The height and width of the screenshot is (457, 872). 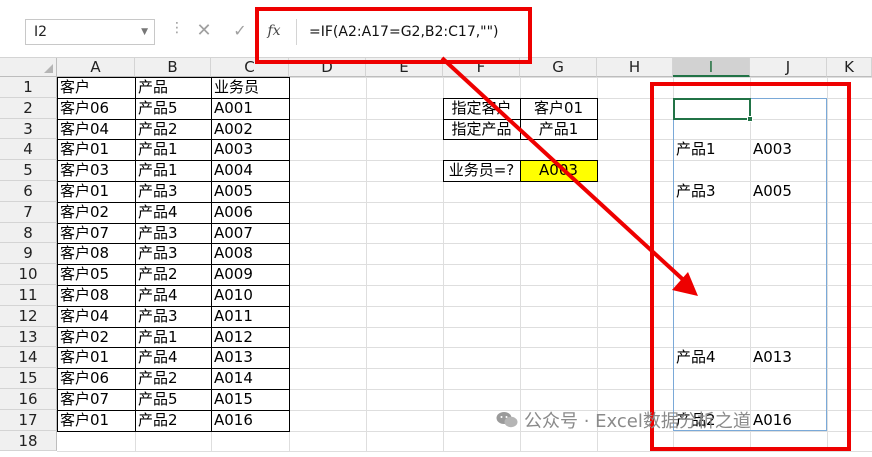 I want to click on wechat-icon, so click(x=507, y=420).